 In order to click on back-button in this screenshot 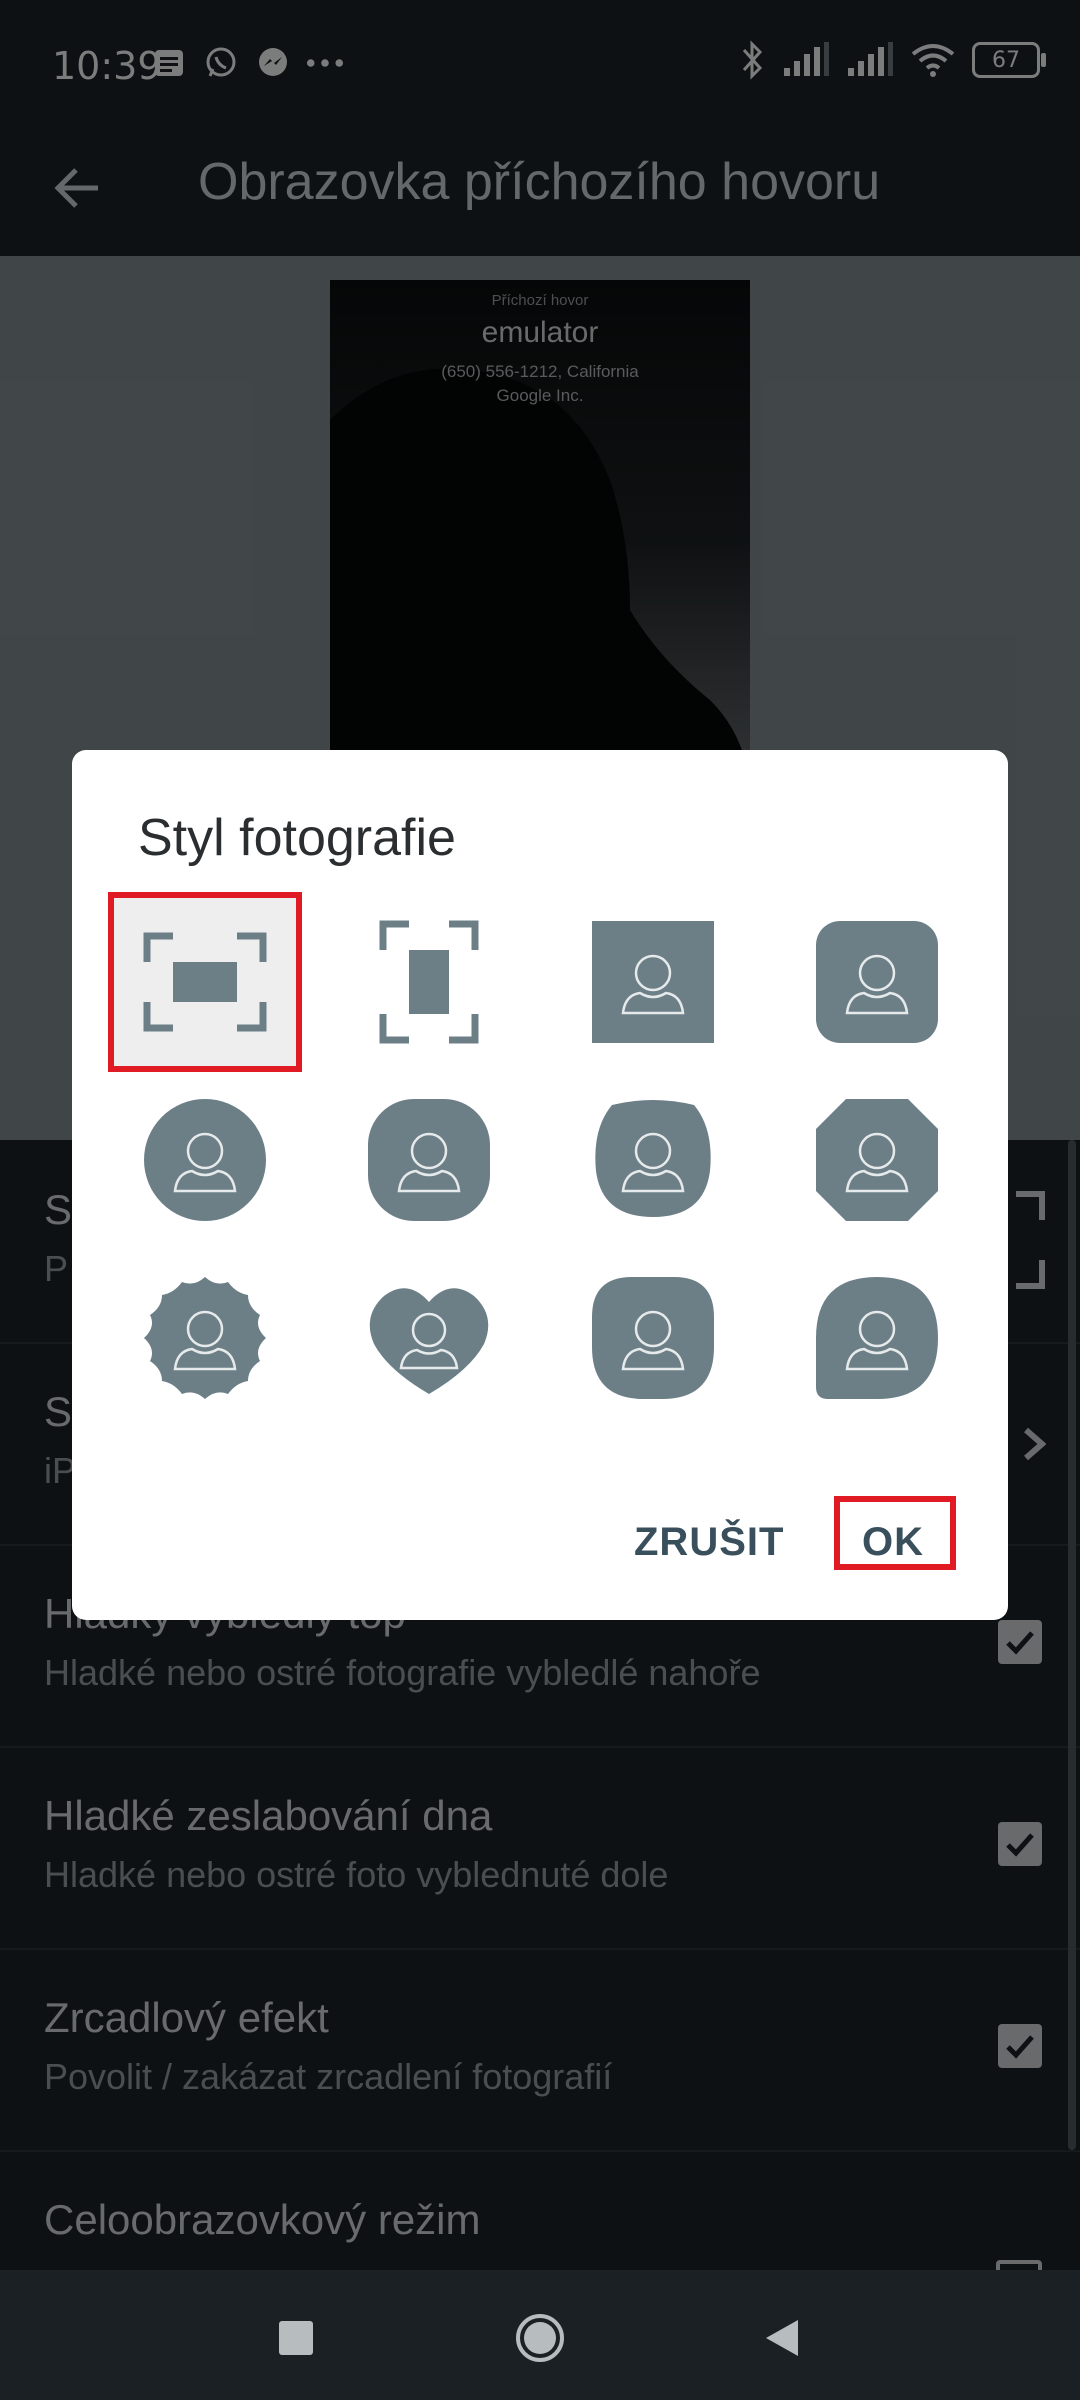, I will do `click(782, 2338)`.